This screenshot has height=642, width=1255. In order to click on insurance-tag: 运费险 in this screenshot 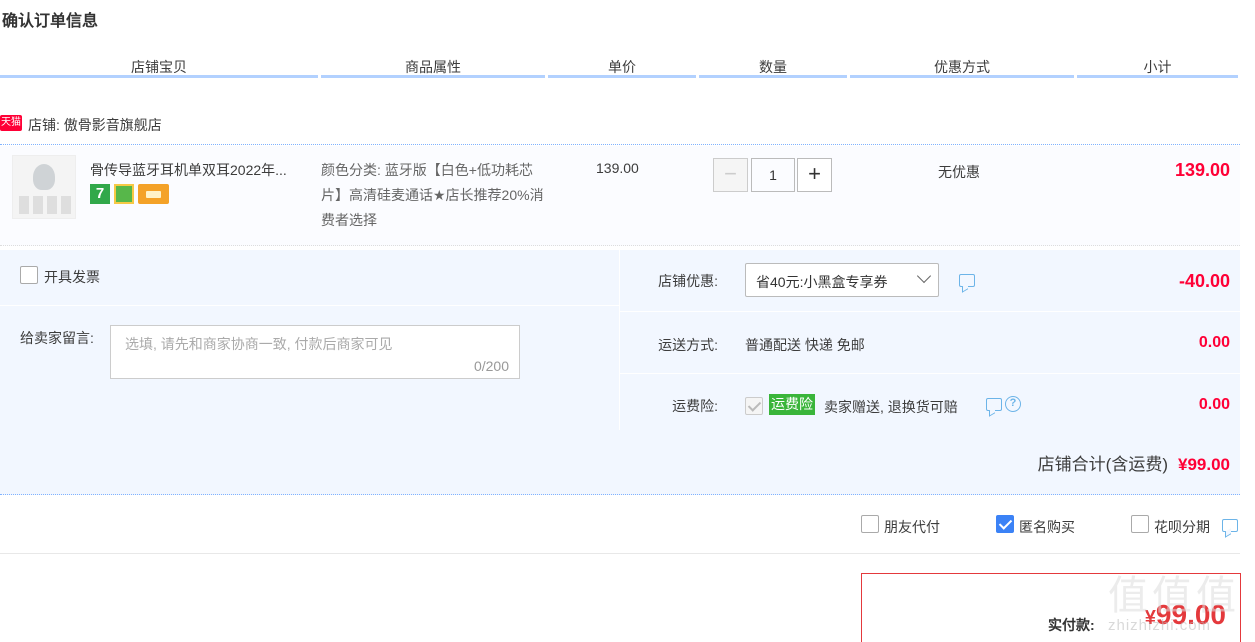, I will do `click(792, 404)`.